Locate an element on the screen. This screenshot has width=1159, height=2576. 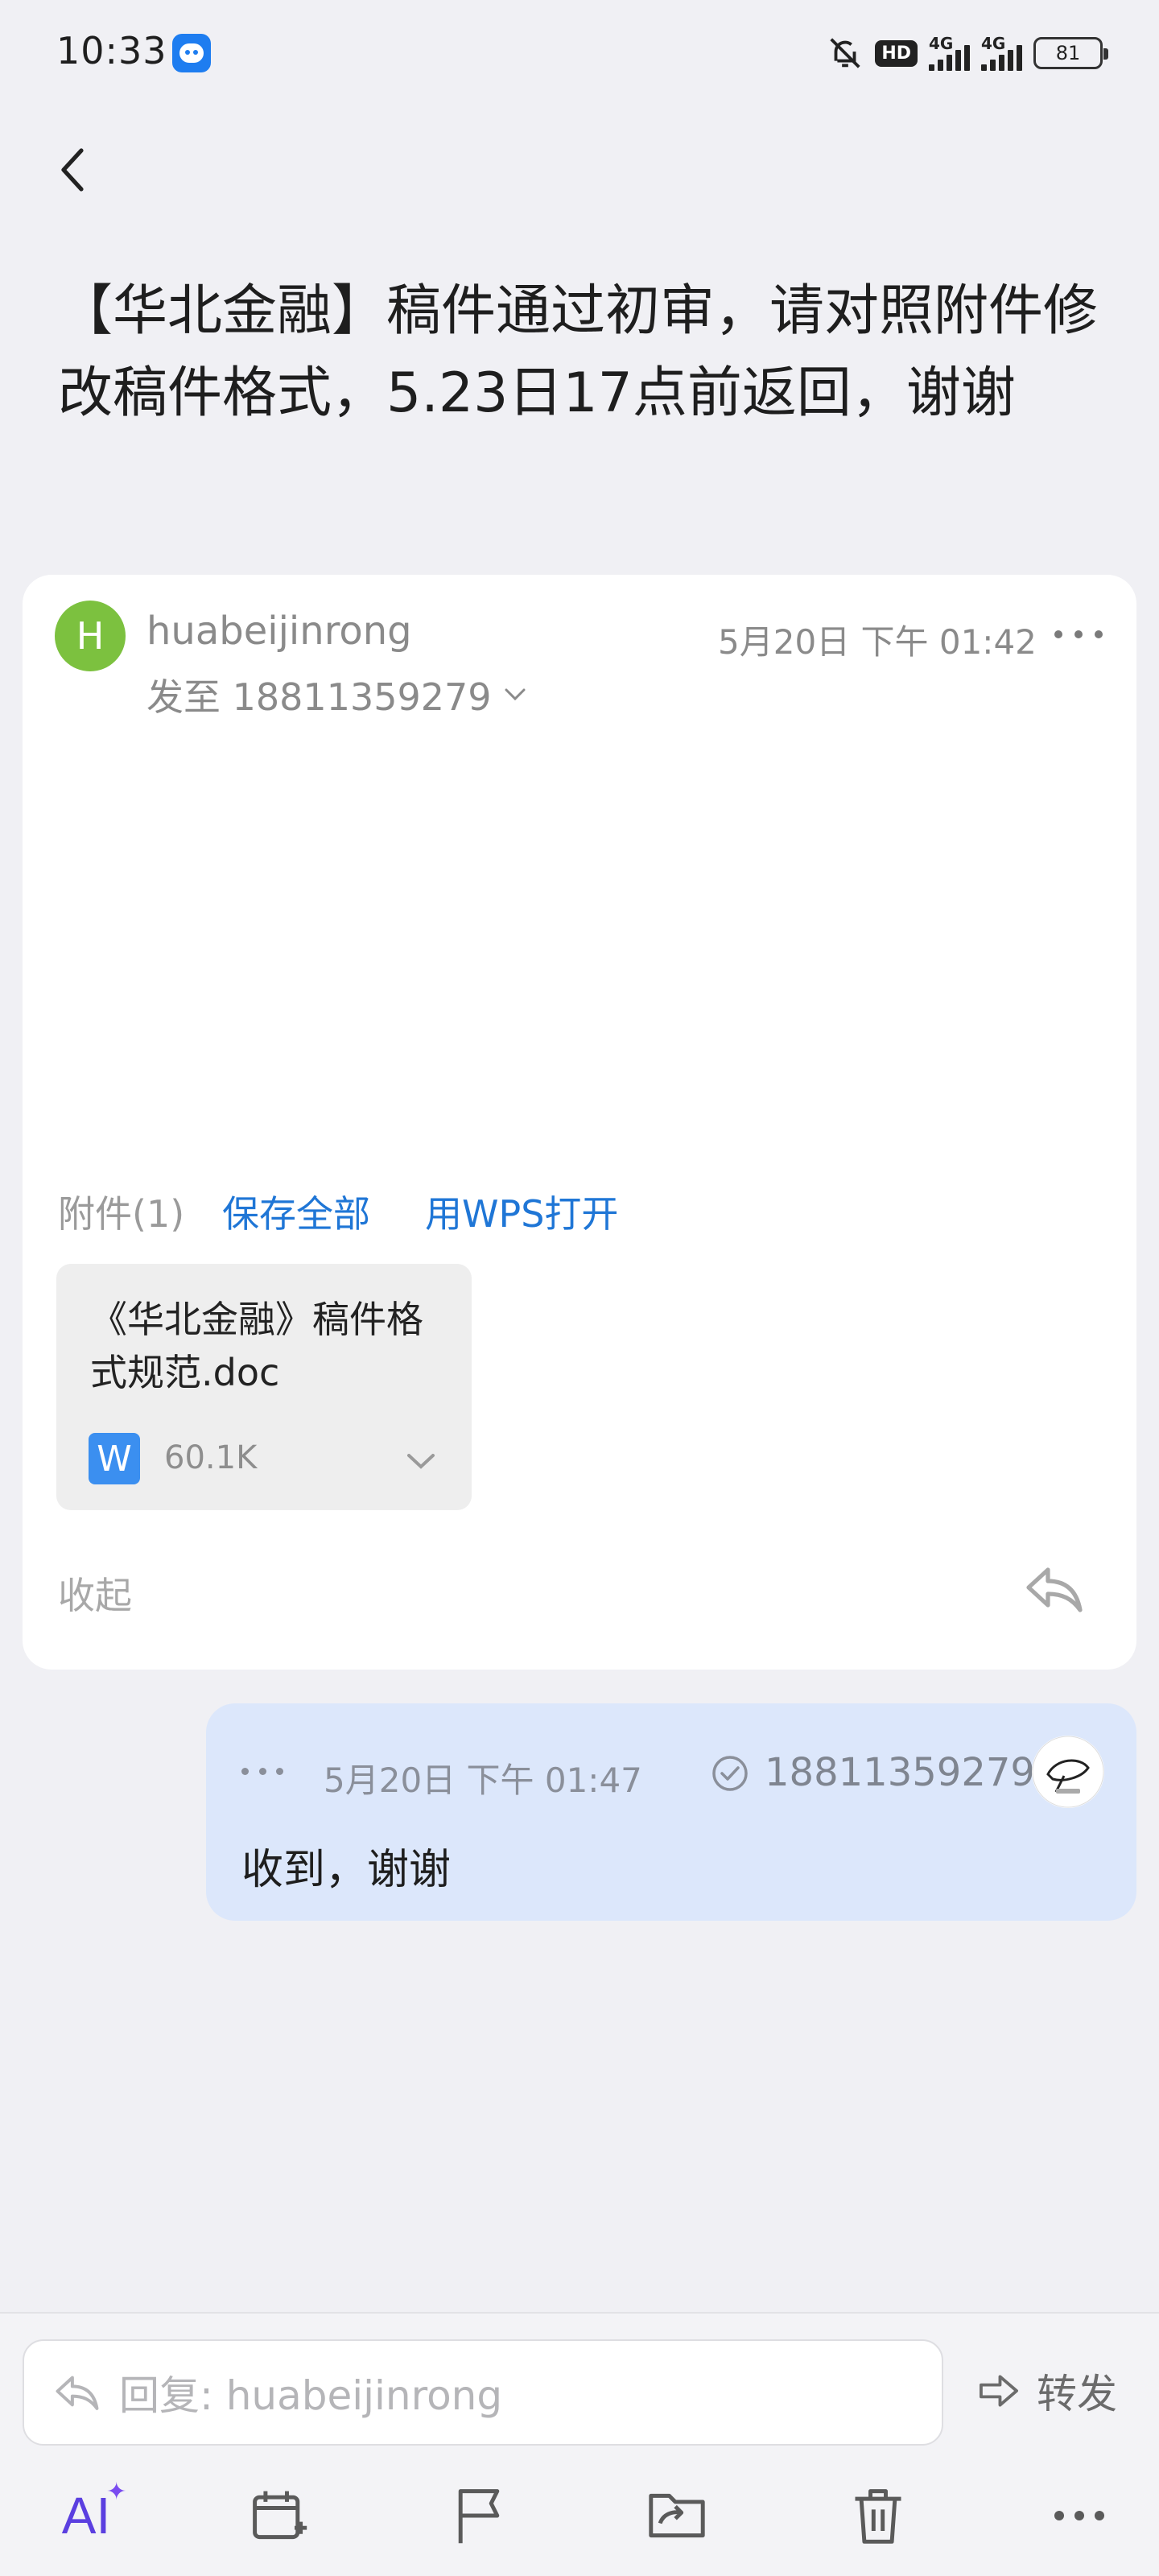
sender-name: huabeijinrong is located at coordinates (279, 631).